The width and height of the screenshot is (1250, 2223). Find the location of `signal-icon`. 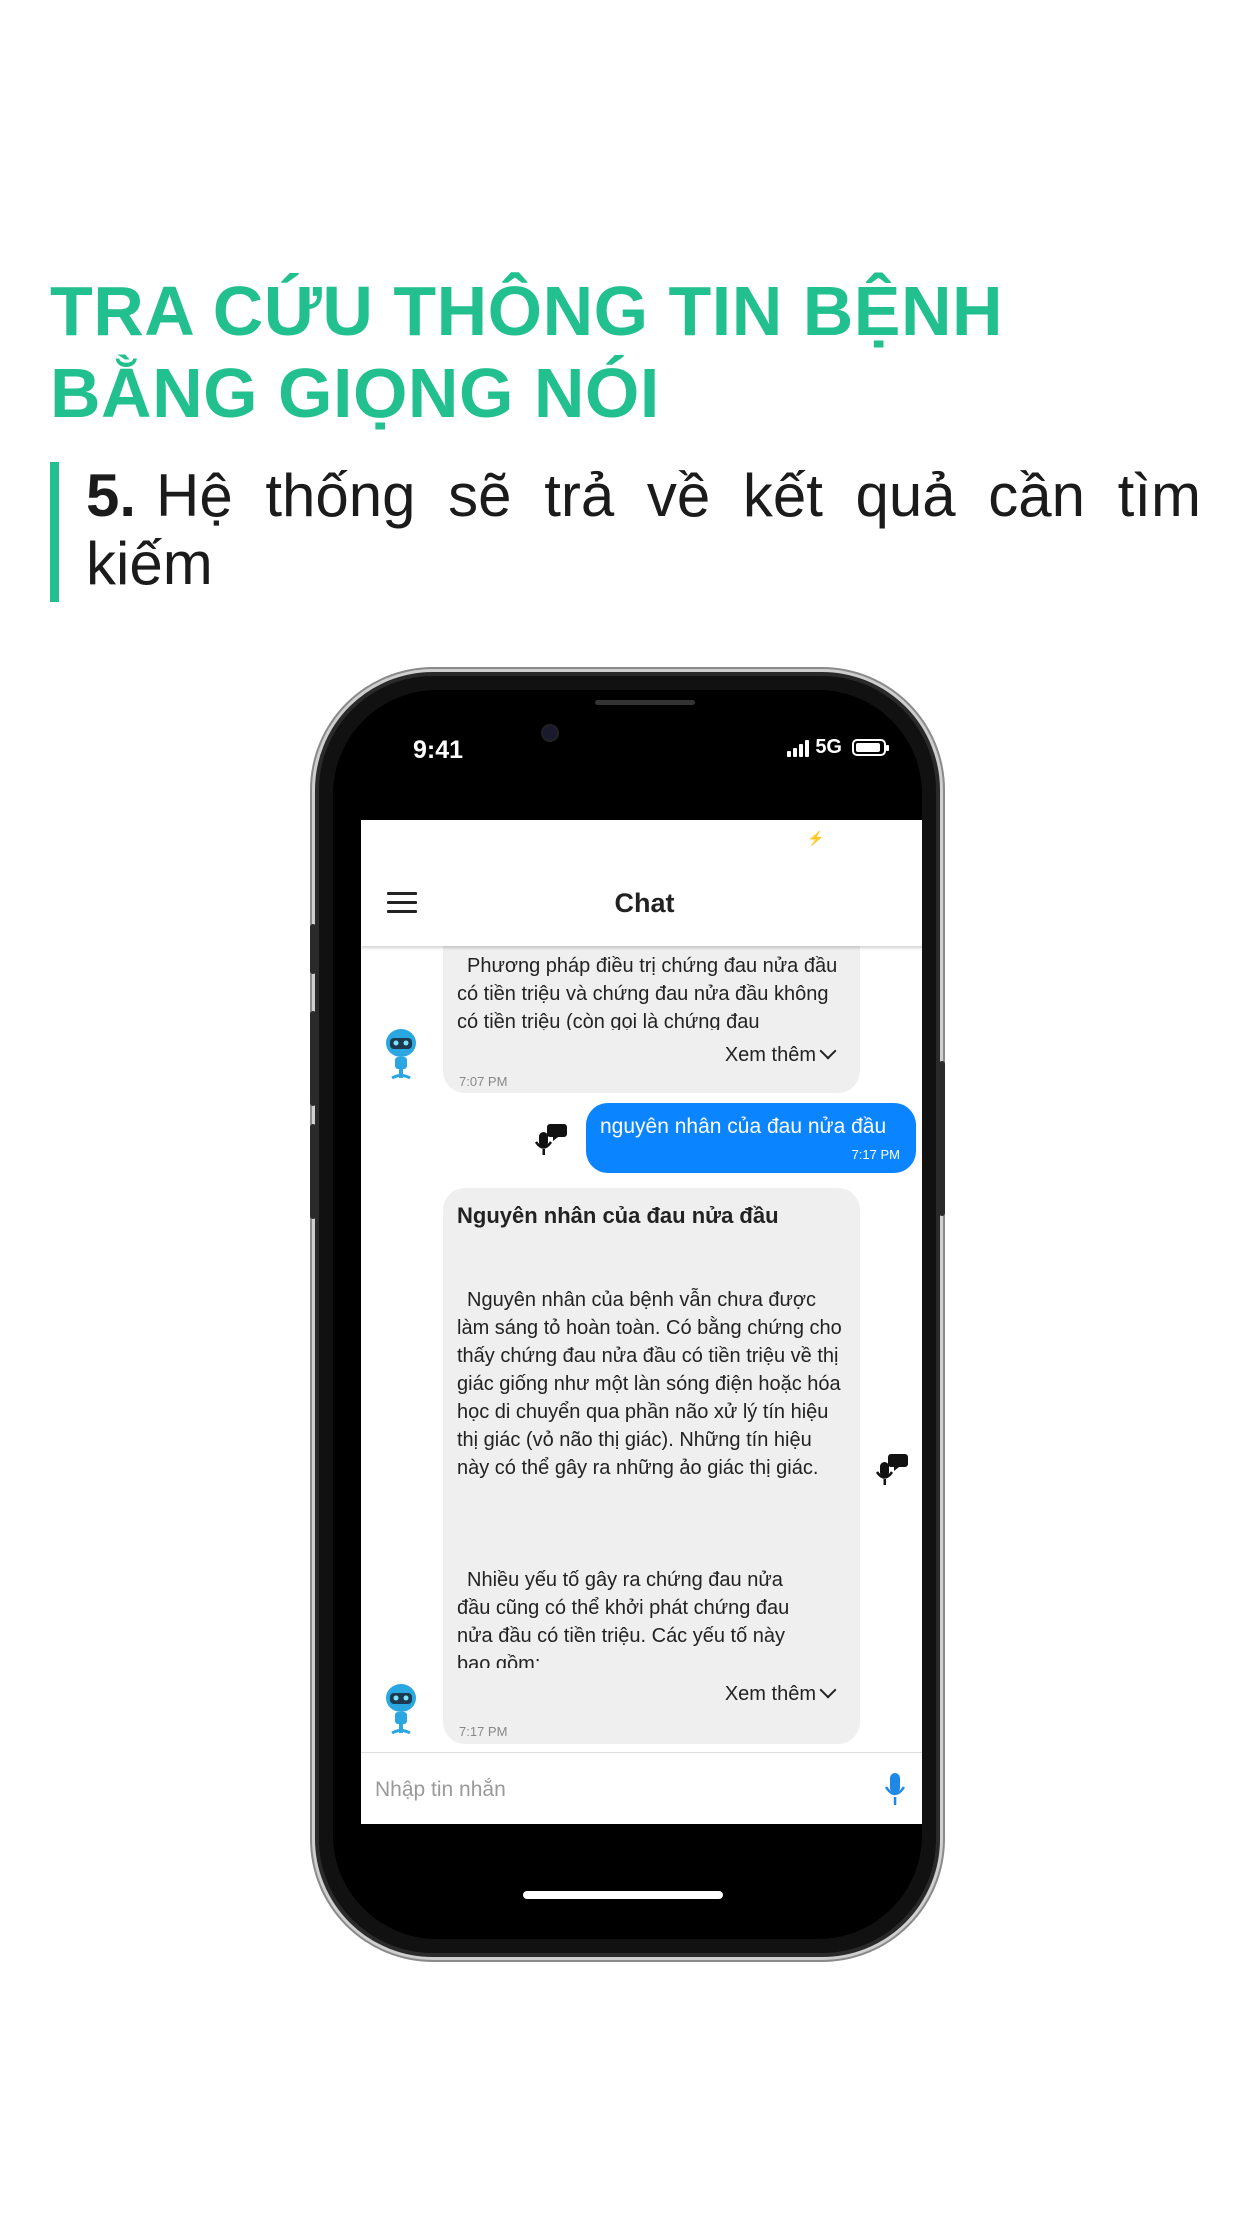

signal-icon is located at coordinates (798, 748).